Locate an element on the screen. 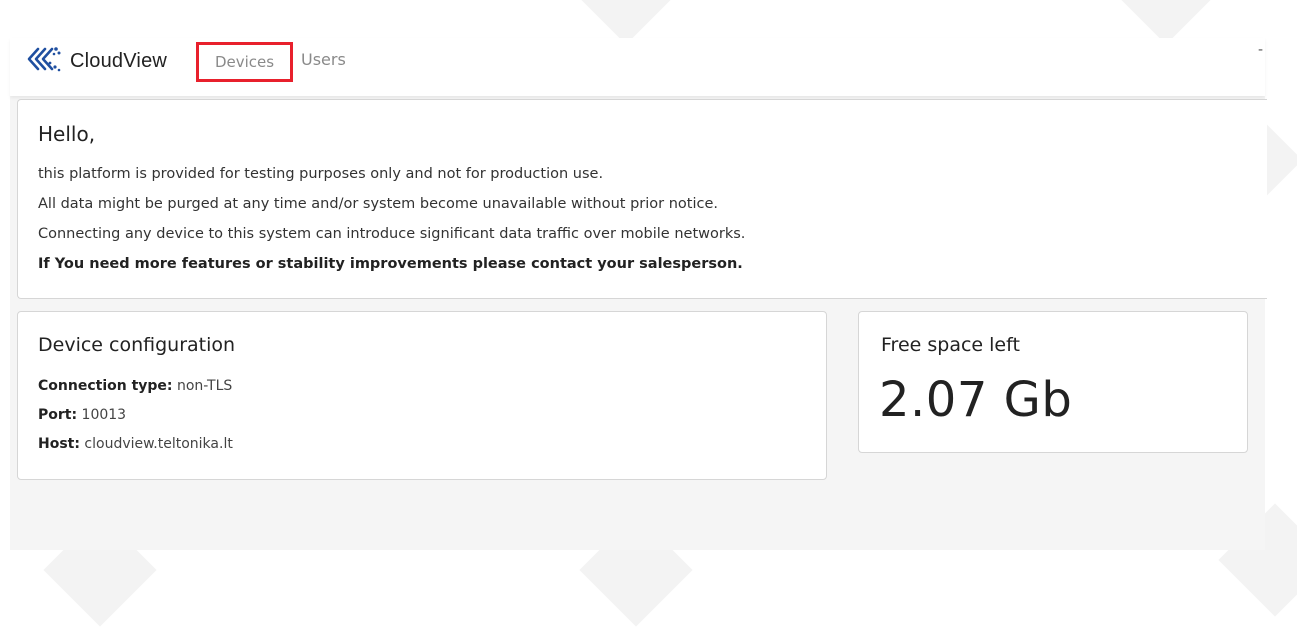  port-row: Port: 10013 is located at coordinates (82, 415).